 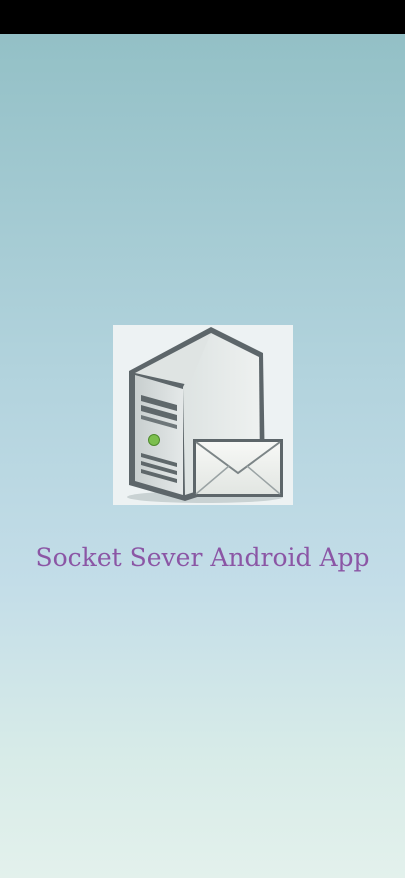 What do you see at coordinates (202, 557) in the screenshot?
I see `app-title: Socket Sever Android App` at bounding box center [202, 557].